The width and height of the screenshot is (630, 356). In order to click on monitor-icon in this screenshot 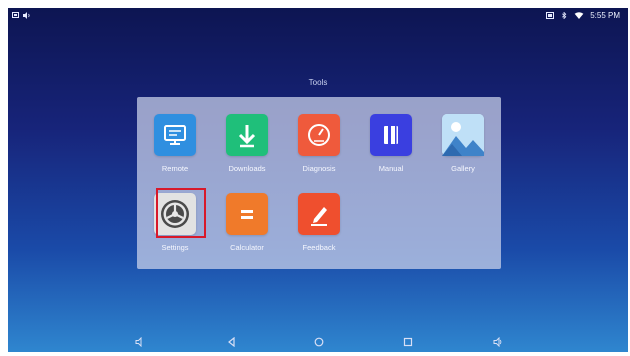, I will do `click(175, 135)`.